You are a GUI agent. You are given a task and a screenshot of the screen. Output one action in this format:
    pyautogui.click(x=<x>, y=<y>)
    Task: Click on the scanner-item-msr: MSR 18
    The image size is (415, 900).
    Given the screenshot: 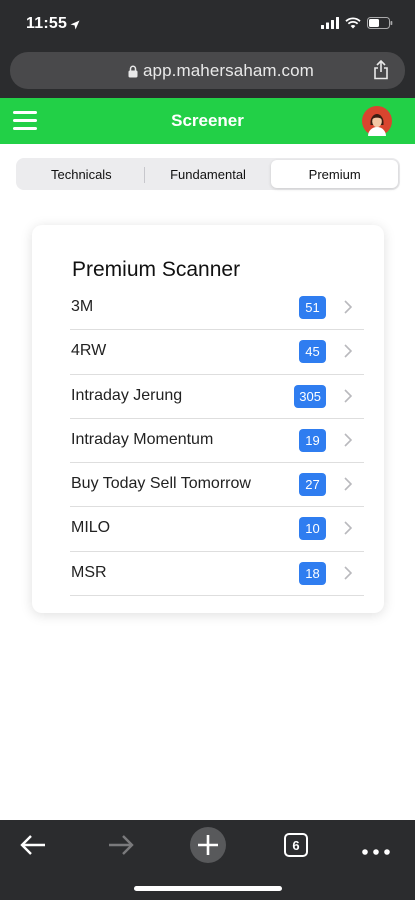 What is the action you would take?
    pyautogui.click(x=217, y=574)
    